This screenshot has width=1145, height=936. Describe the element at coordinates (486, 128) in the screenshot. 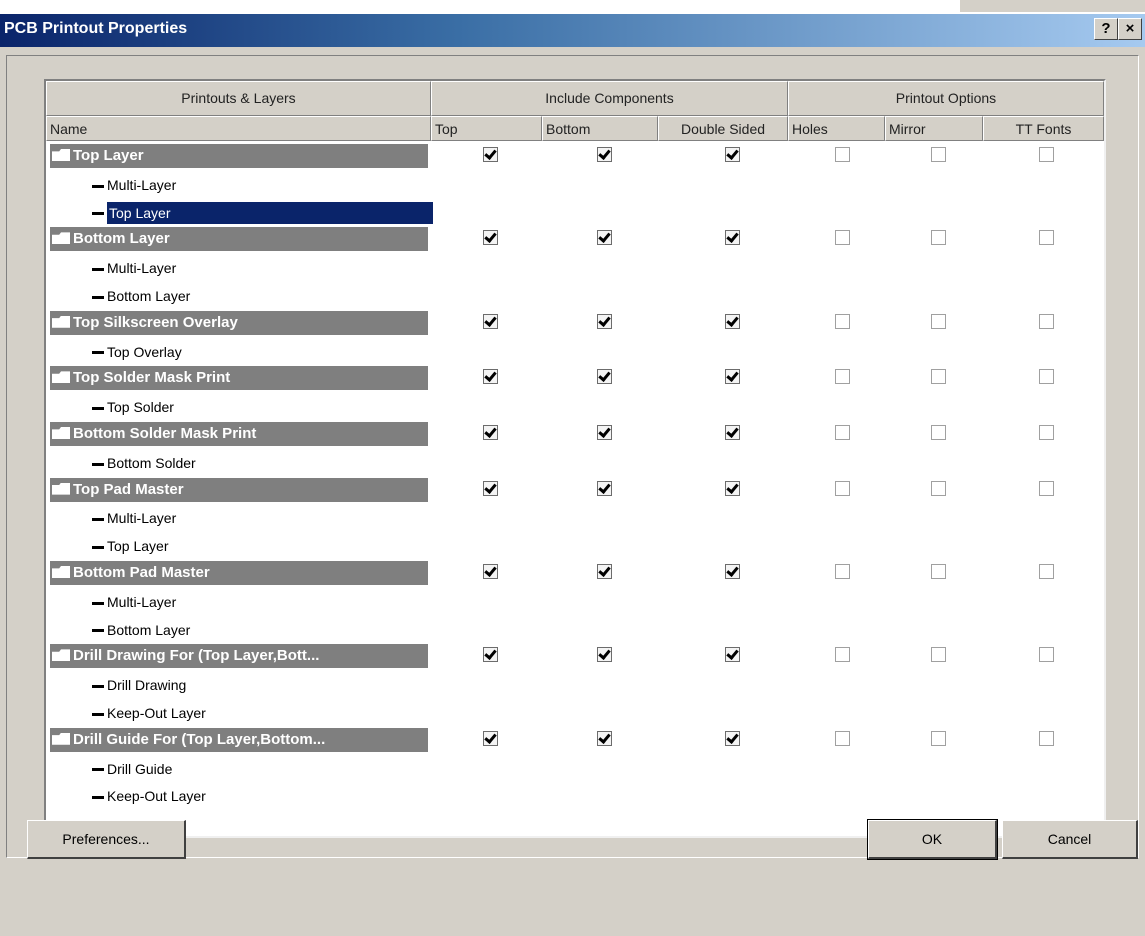

I see `column-top: Top` at that location.